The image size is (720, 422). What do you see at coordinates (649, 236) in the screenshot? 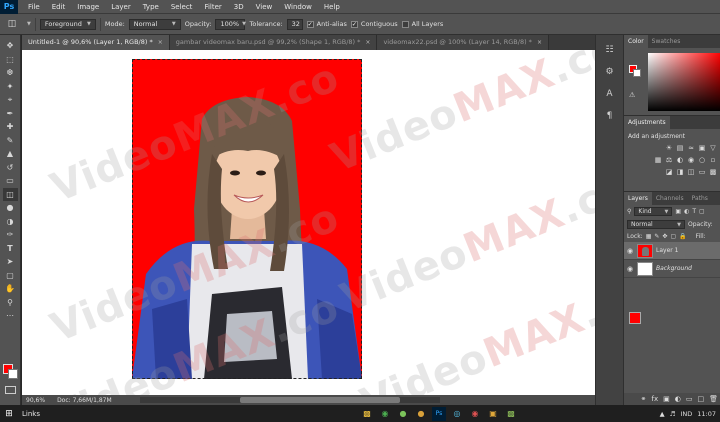
I see `lock-transparent-icon: ▦` at bounding box center [649, 236].